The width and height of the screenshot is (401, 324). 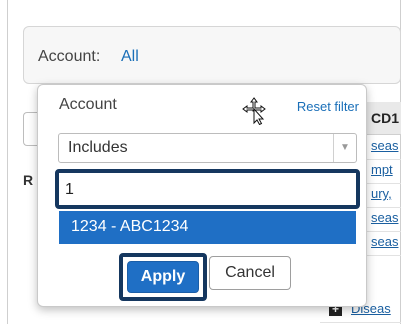 I want to click on apply-button: Apply, so click(x=163, y=277).